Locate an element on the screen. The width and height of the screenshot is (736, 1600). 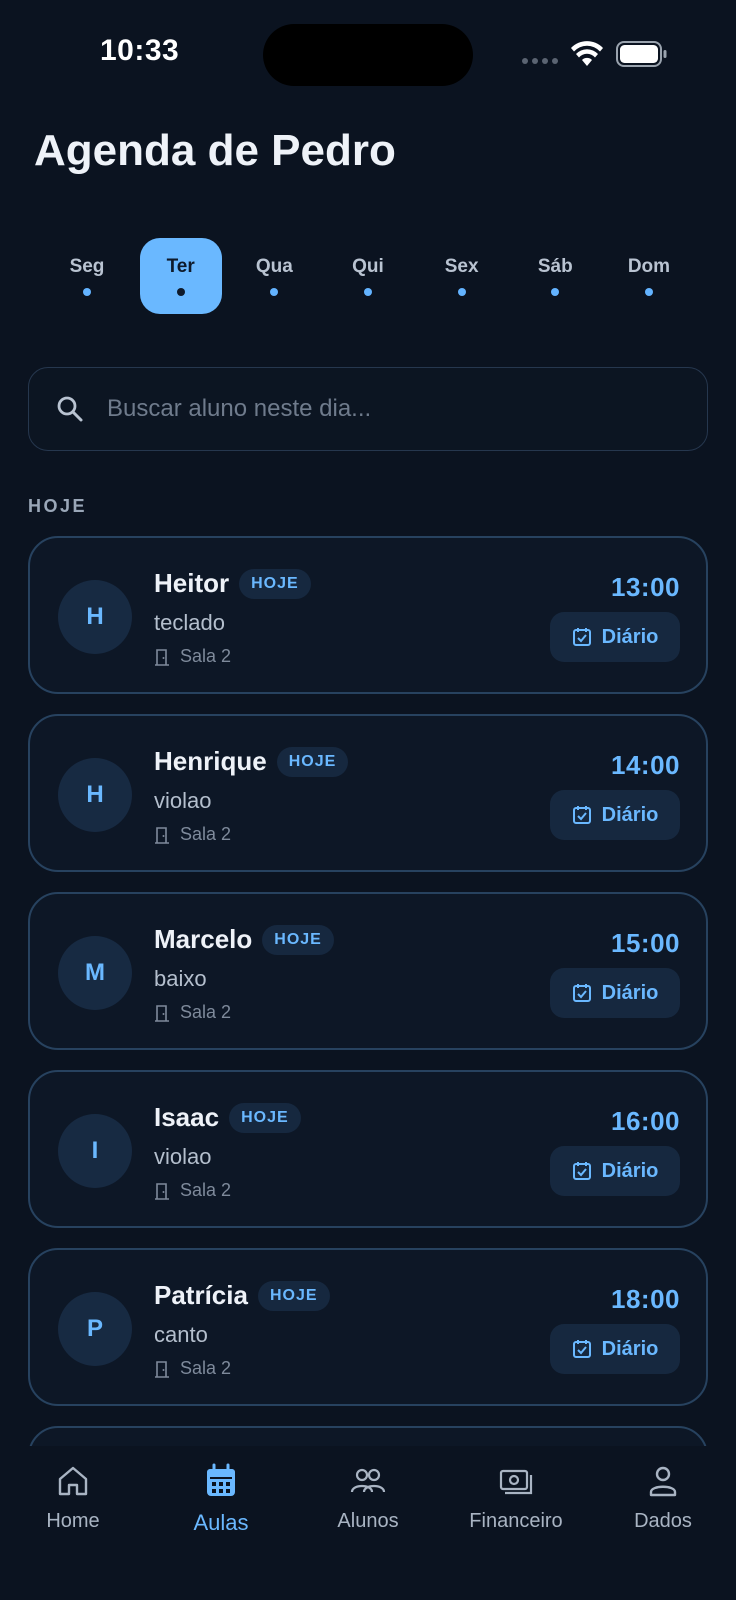
users-icon is located at coordinates (368, 1480).